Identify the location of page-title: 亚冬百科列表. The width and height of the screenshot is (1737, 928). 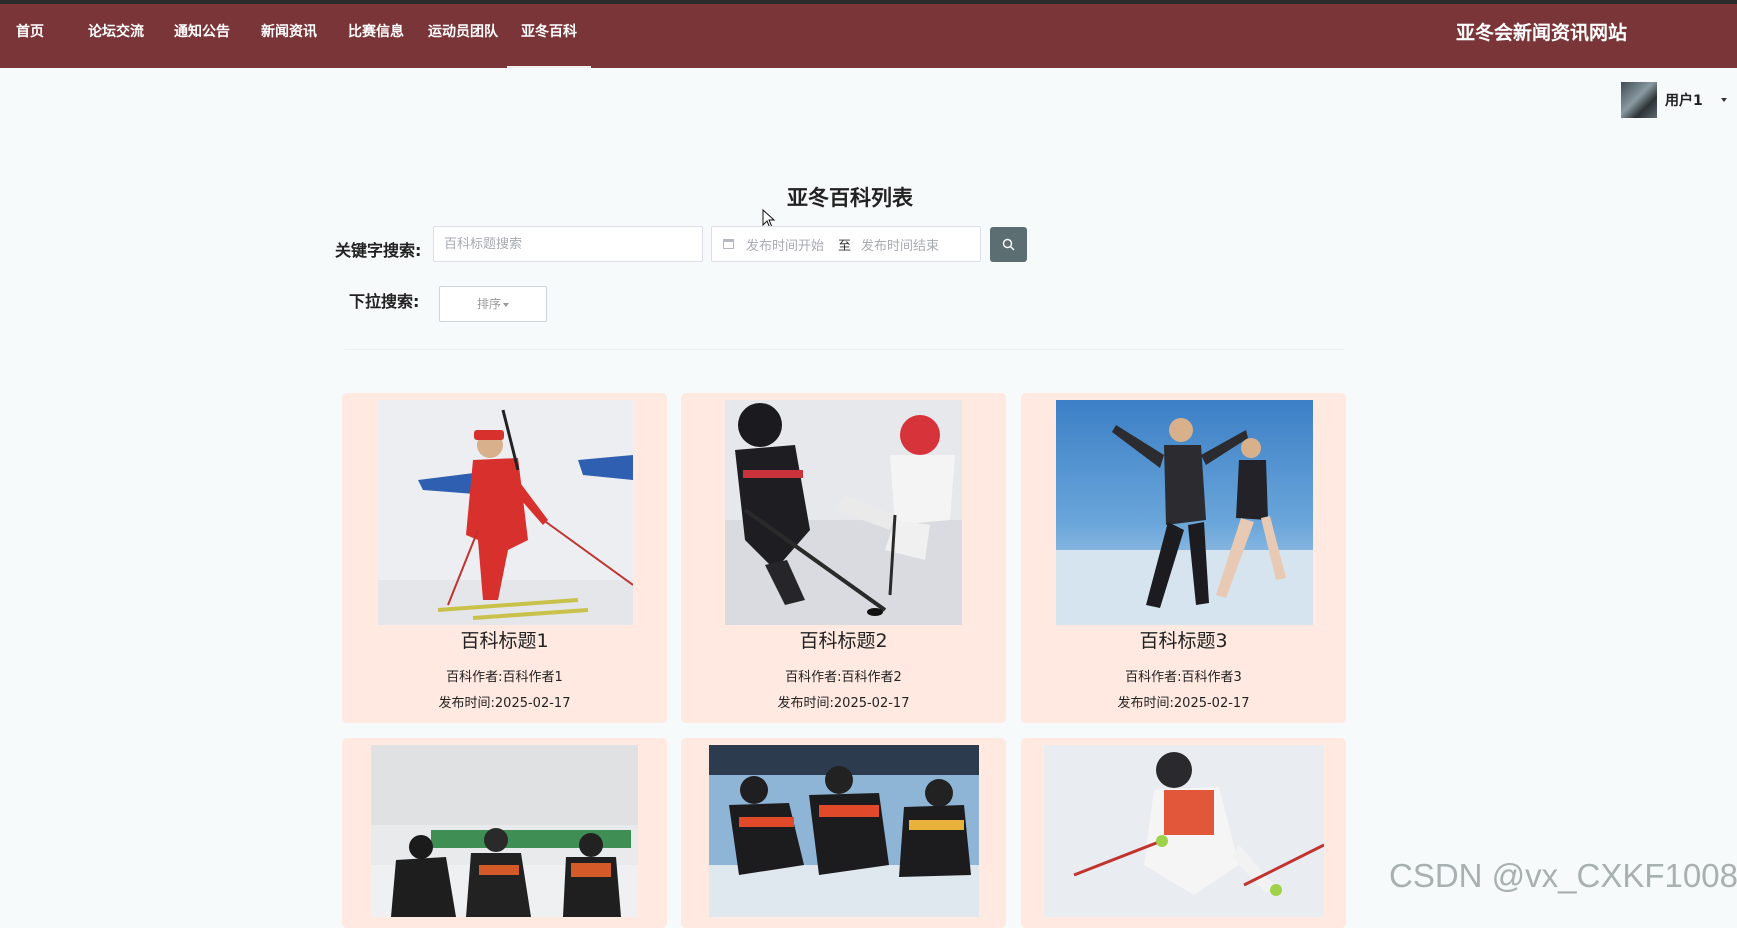
(850, 198).